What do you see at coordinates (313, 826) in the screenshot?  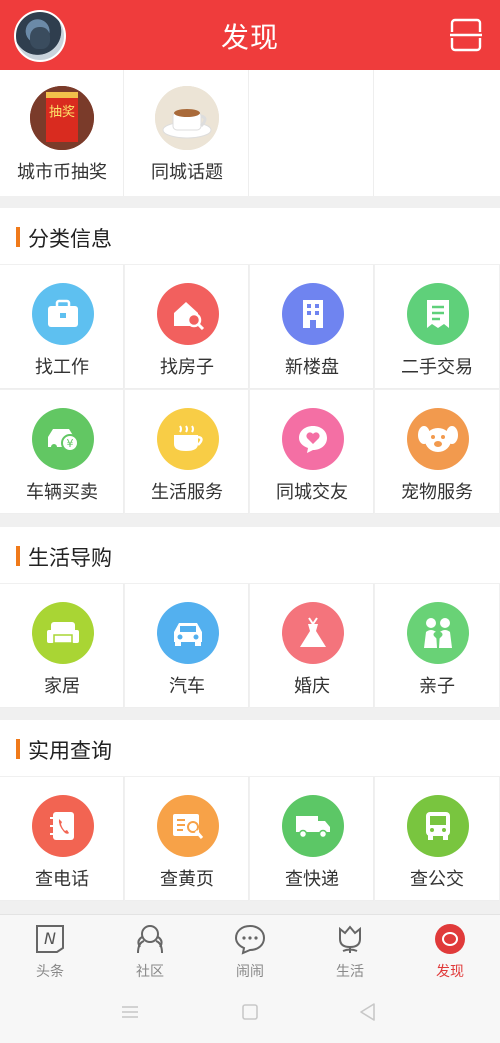 I see `truck-icon` at bounding box center [313, 826].